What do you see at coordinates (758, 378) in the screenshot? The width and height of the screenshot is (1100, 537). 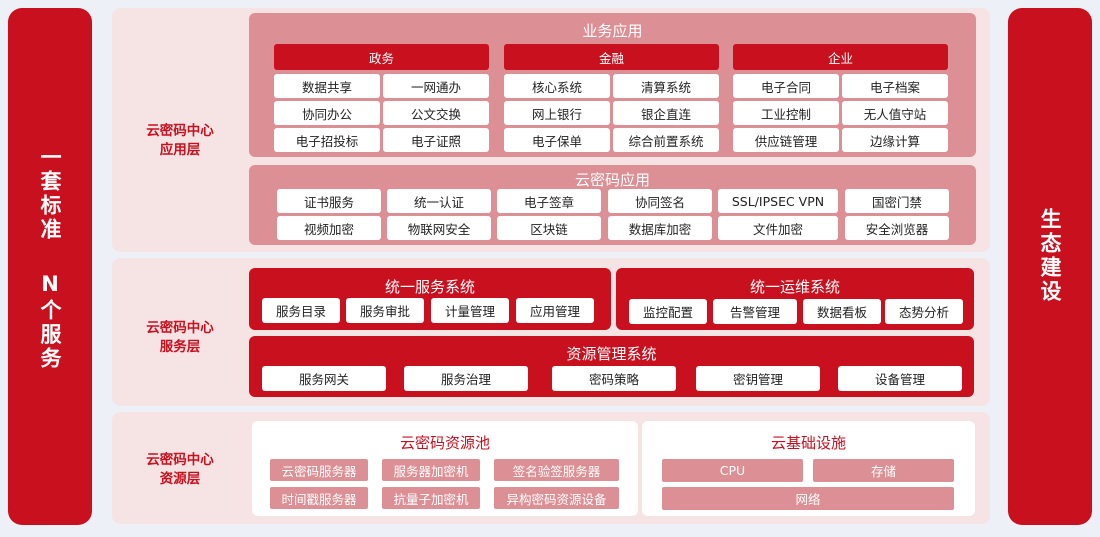 I see `resource-mgmt-item: 密钥管理` at bounding box center [758, 378].